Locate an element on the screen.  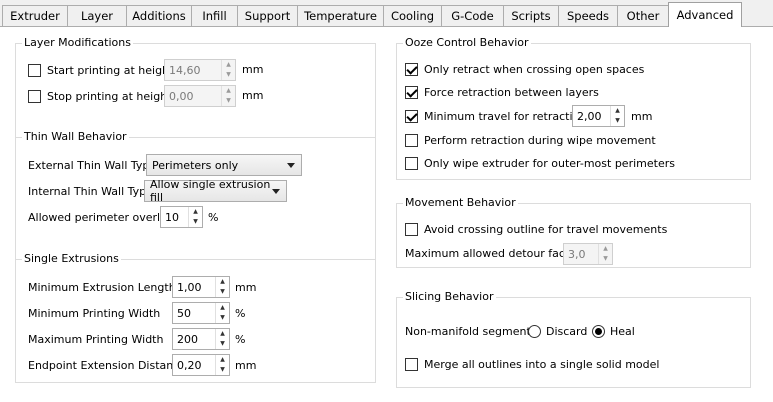
stop-printing-row: Stop printing at height is located at coordinates (99, 96).